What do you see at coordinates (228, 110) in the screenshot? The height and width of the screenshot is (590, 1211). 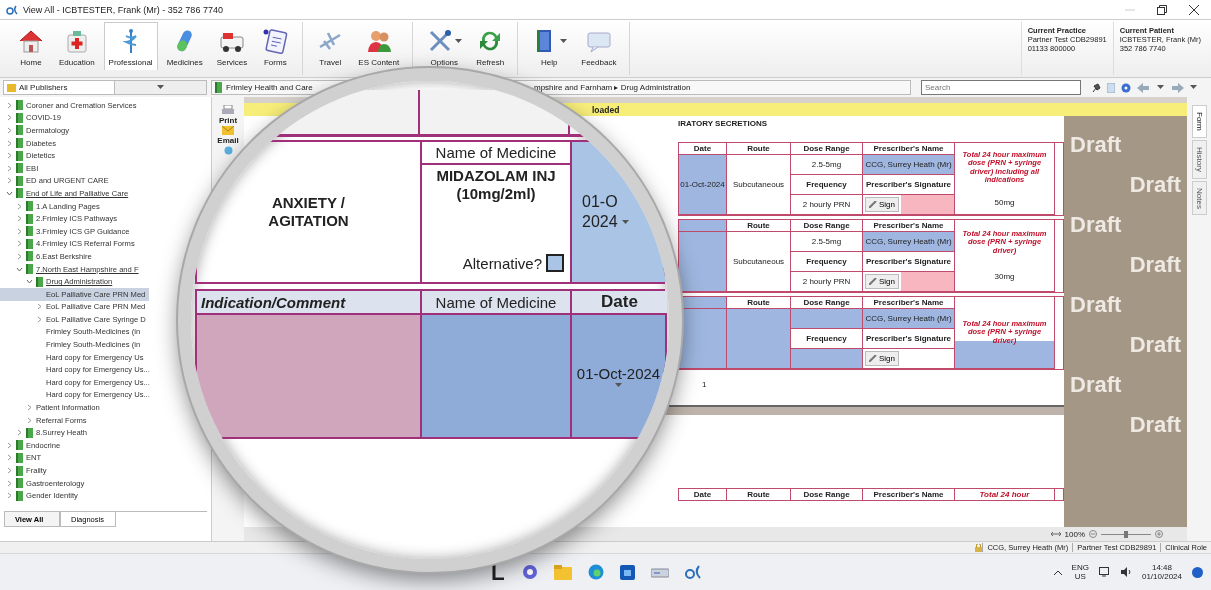 I see `printer-icon` at bounding box center [228, 110].